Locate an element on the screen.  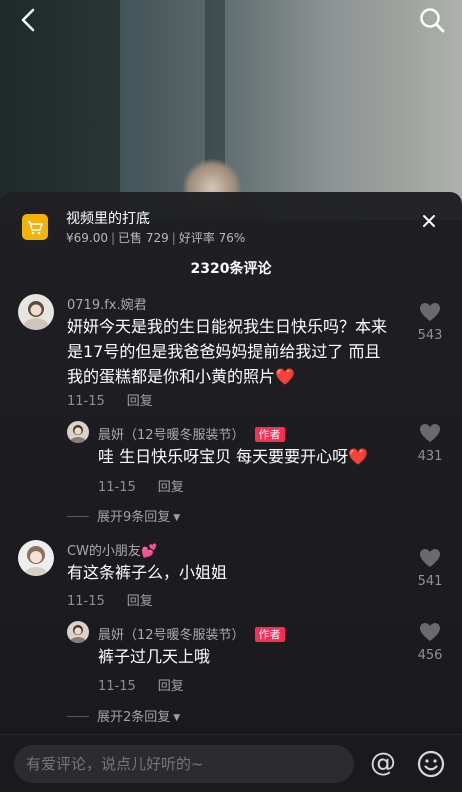
back-button is located at coordinates (28, 20).